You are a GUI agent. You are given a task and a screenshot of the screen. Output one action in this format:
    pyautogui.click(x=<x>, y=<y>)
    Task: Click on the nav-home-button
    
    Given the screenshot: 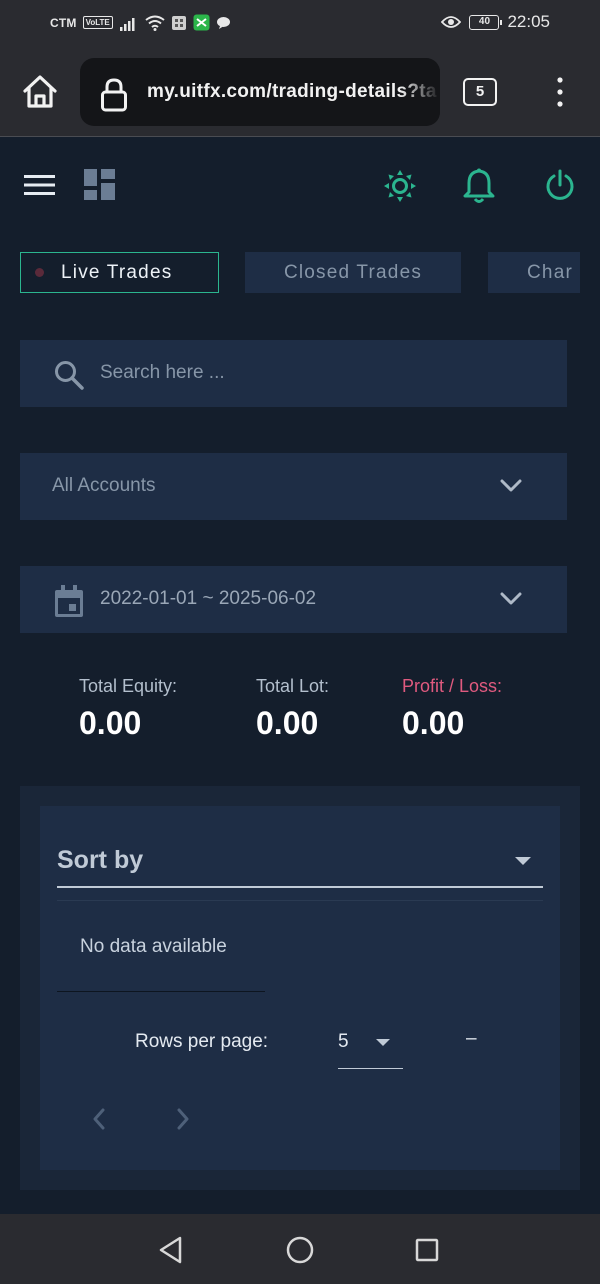 What is the action you would take?
    pyautogui.click(x=300, y=1250)
    